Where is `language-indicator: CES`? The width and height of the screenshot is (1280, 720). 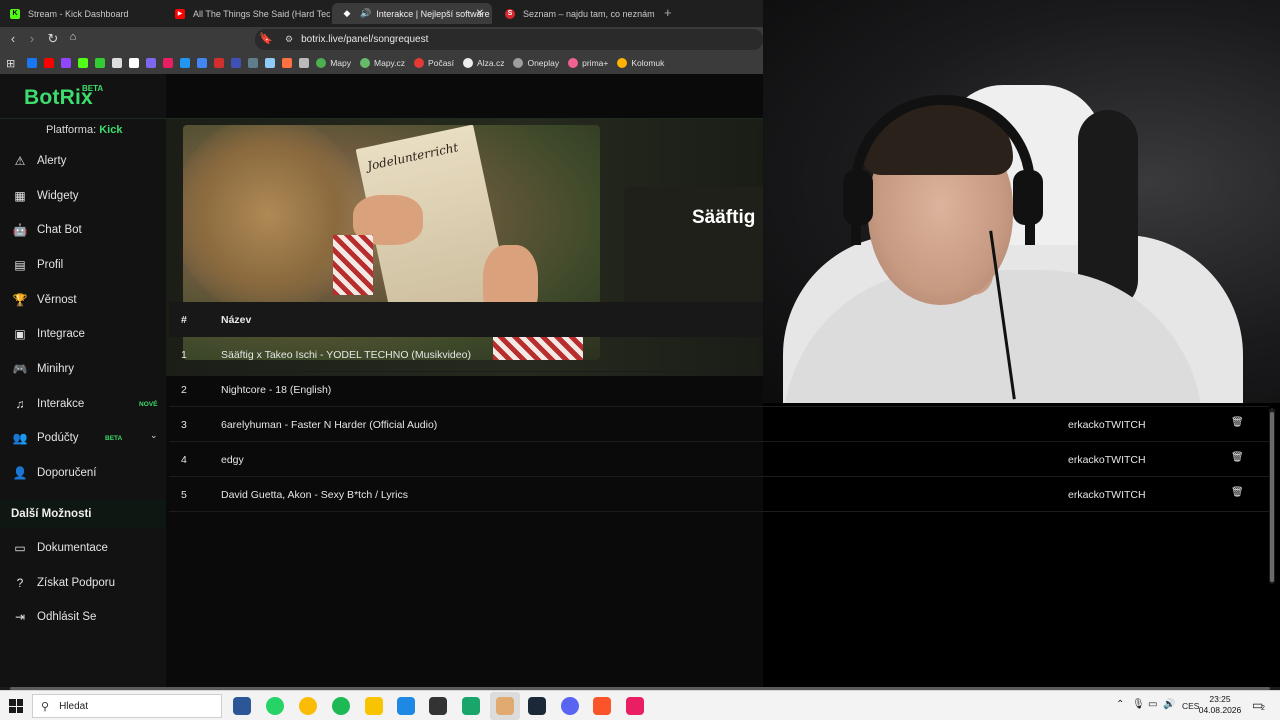 language-indicator: CES is located at coordinates (1190, 706).